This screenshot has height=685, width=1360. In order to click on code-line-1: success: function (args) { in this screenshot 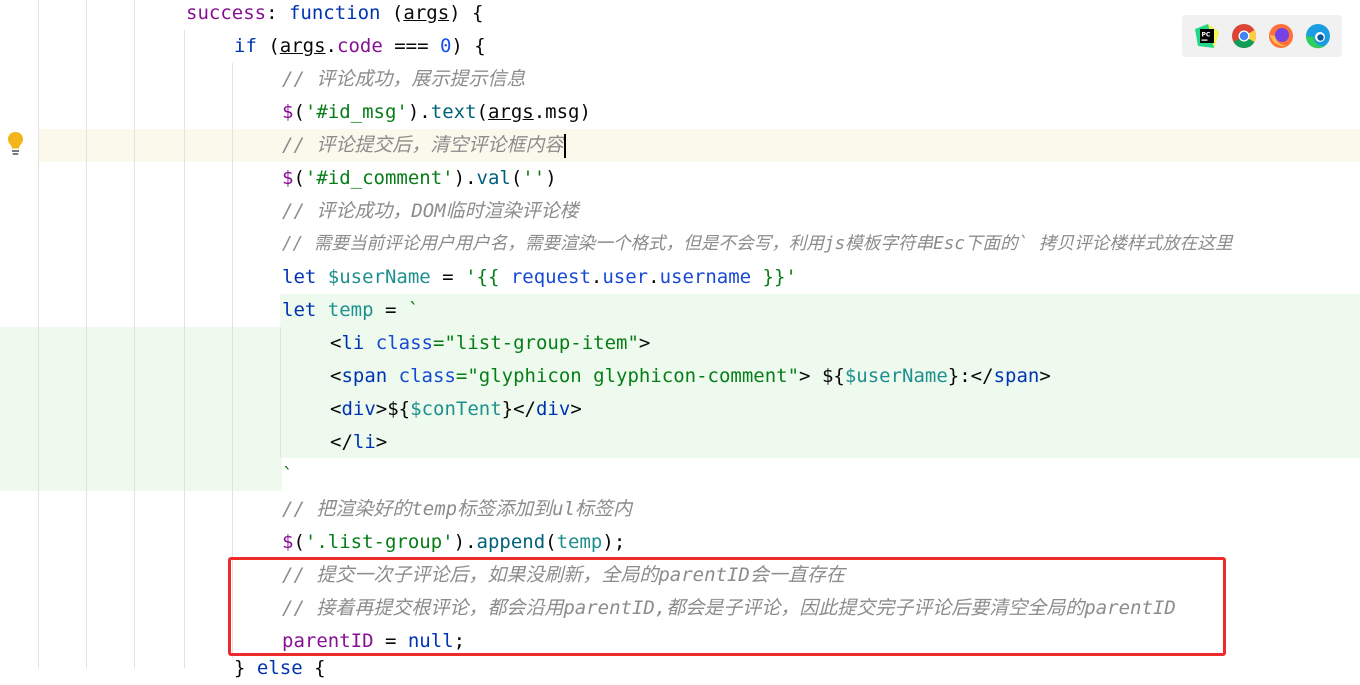, I will do `click(334, 15)`.